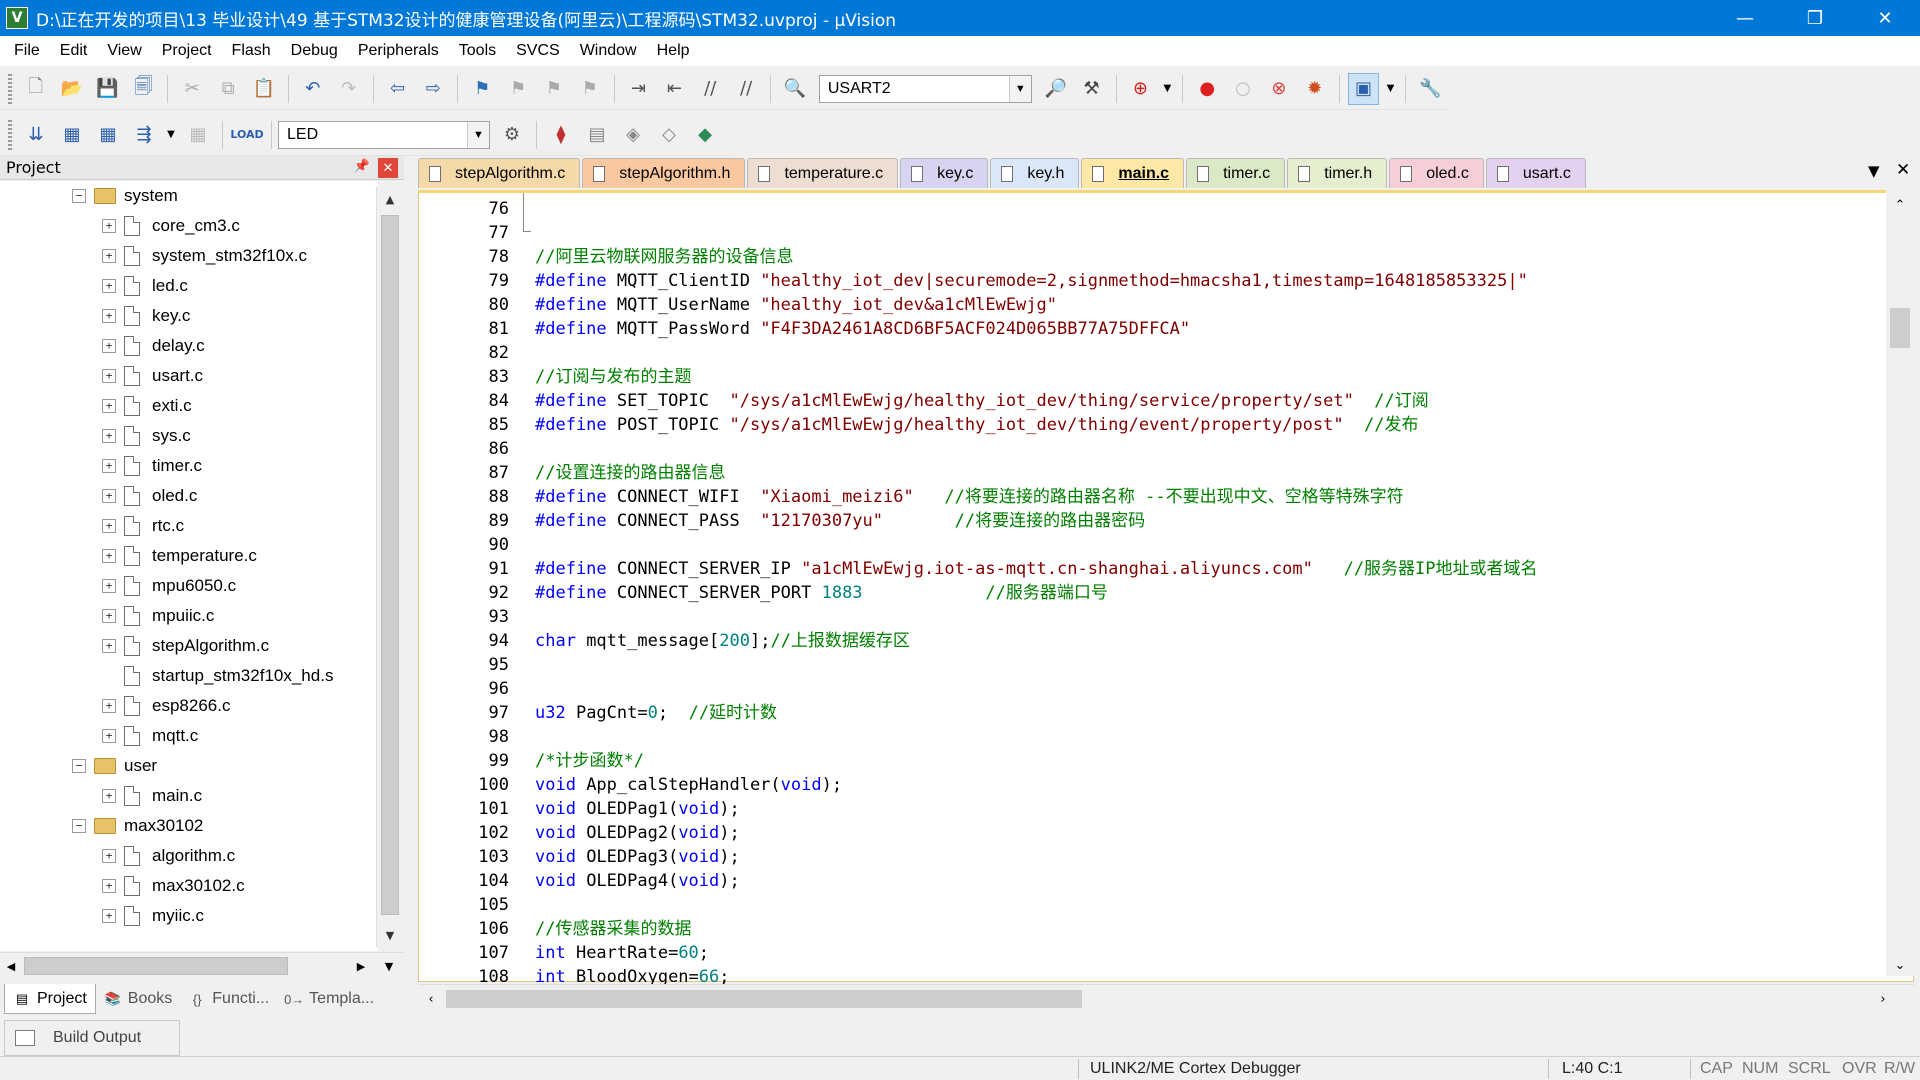 This screenshot has height=1080, width=1920. I want to click on uncomment-icon: ∕∕, so click(746, 89).